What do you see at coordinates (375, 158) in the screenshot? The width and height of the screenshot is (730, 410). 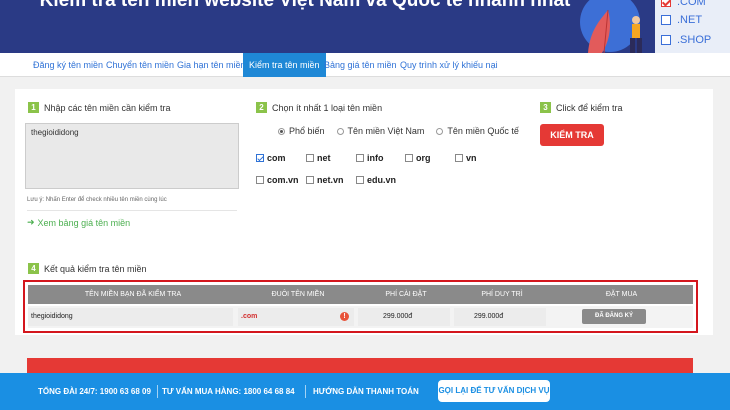 I see `tld-label: info` at bounding box center [375, 158].